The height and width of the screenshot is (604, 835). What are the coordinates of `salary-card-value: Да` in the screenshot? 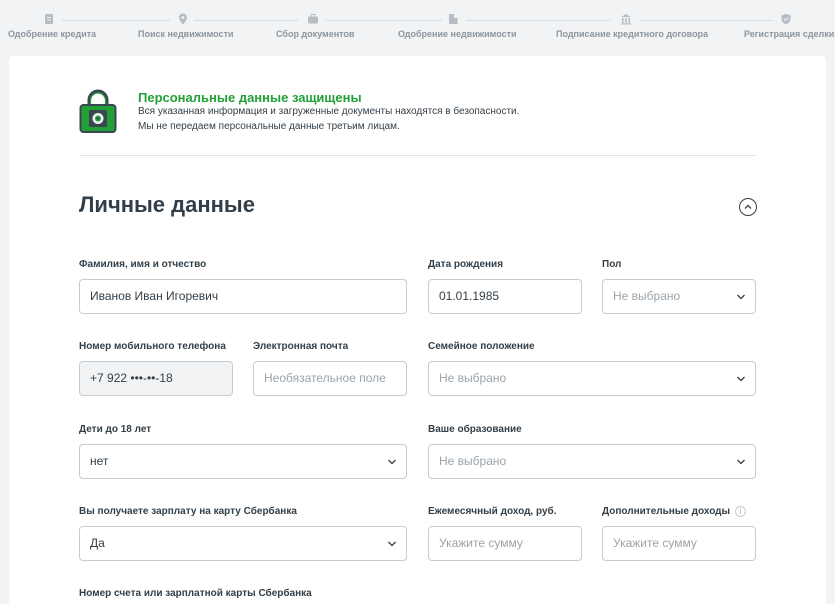 It's located at (97, 543).